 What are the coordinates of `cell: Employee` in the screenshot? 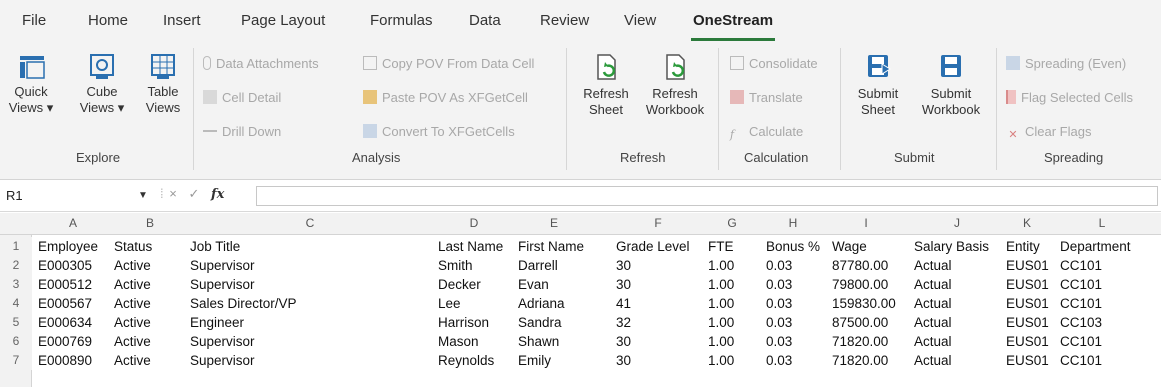 It's located at (68, 246).